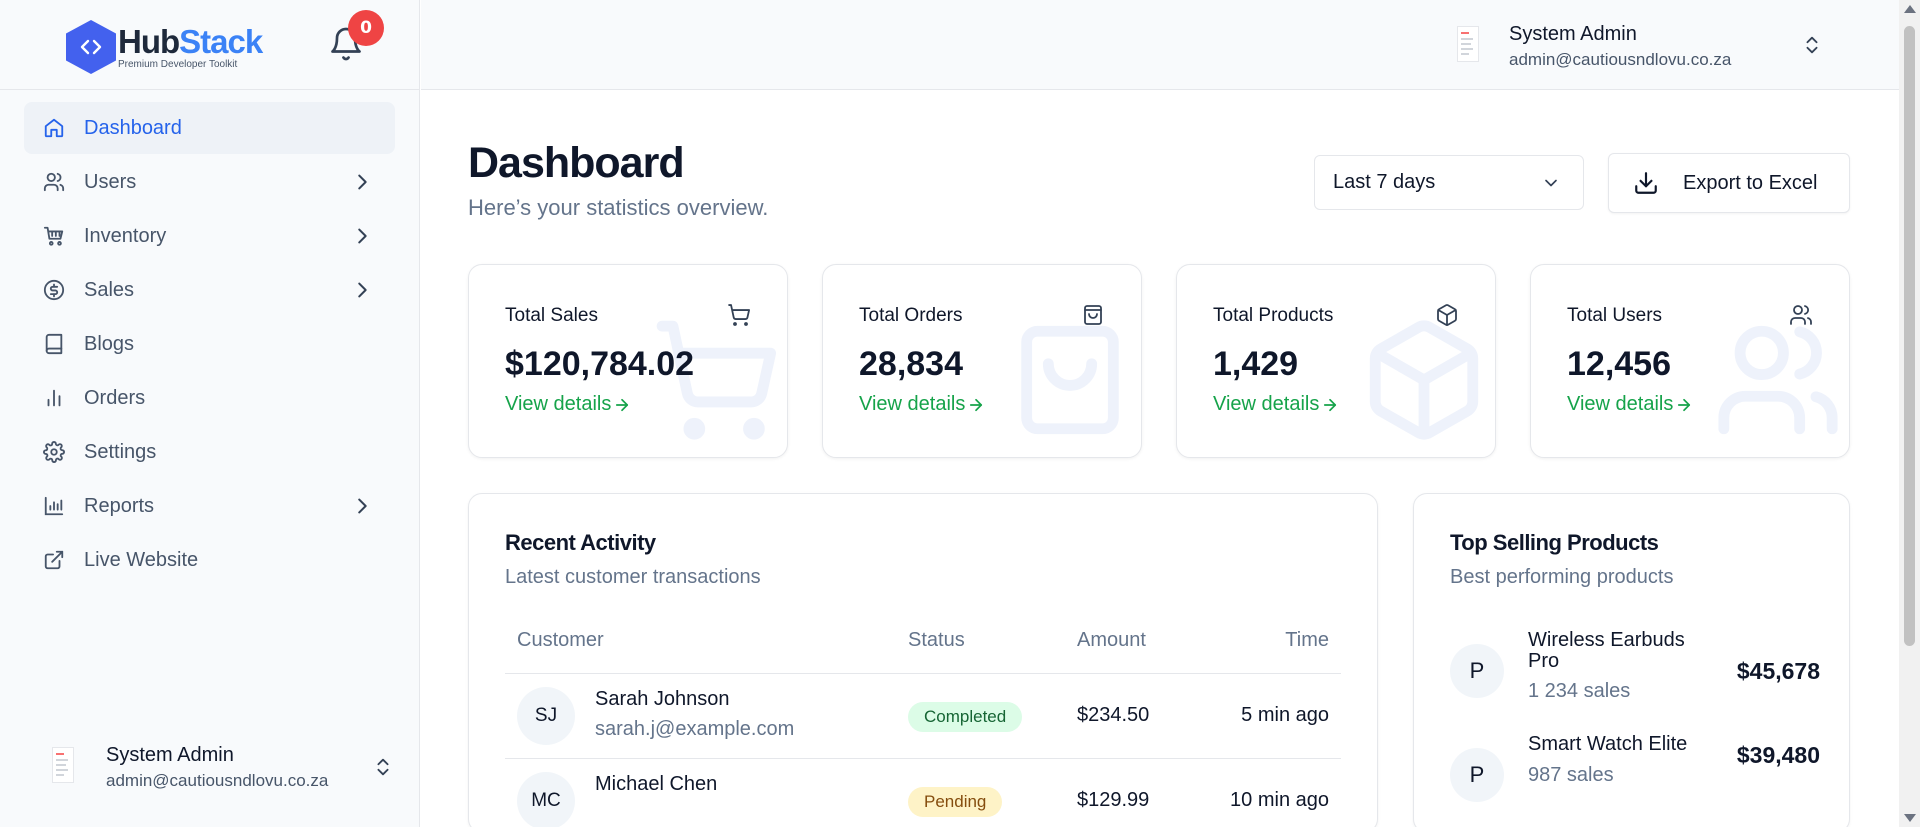 The image size is (1920, 827). Describe the element at coordinates (54, 236) in the screenshot. I see `cart-stack-icon` at that location.